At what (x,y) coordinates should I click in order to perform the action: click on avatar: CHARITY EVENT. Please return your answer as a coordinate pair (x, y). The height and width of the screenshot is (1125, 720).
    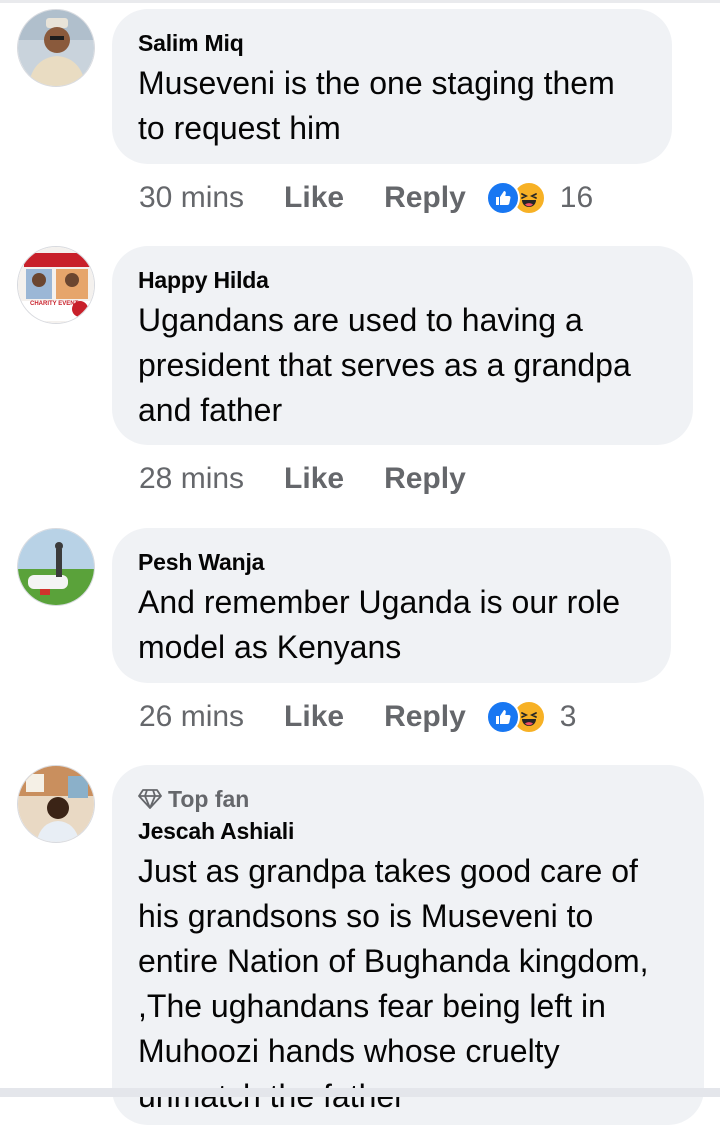
    Looking at the image, I should click on (56, 285).